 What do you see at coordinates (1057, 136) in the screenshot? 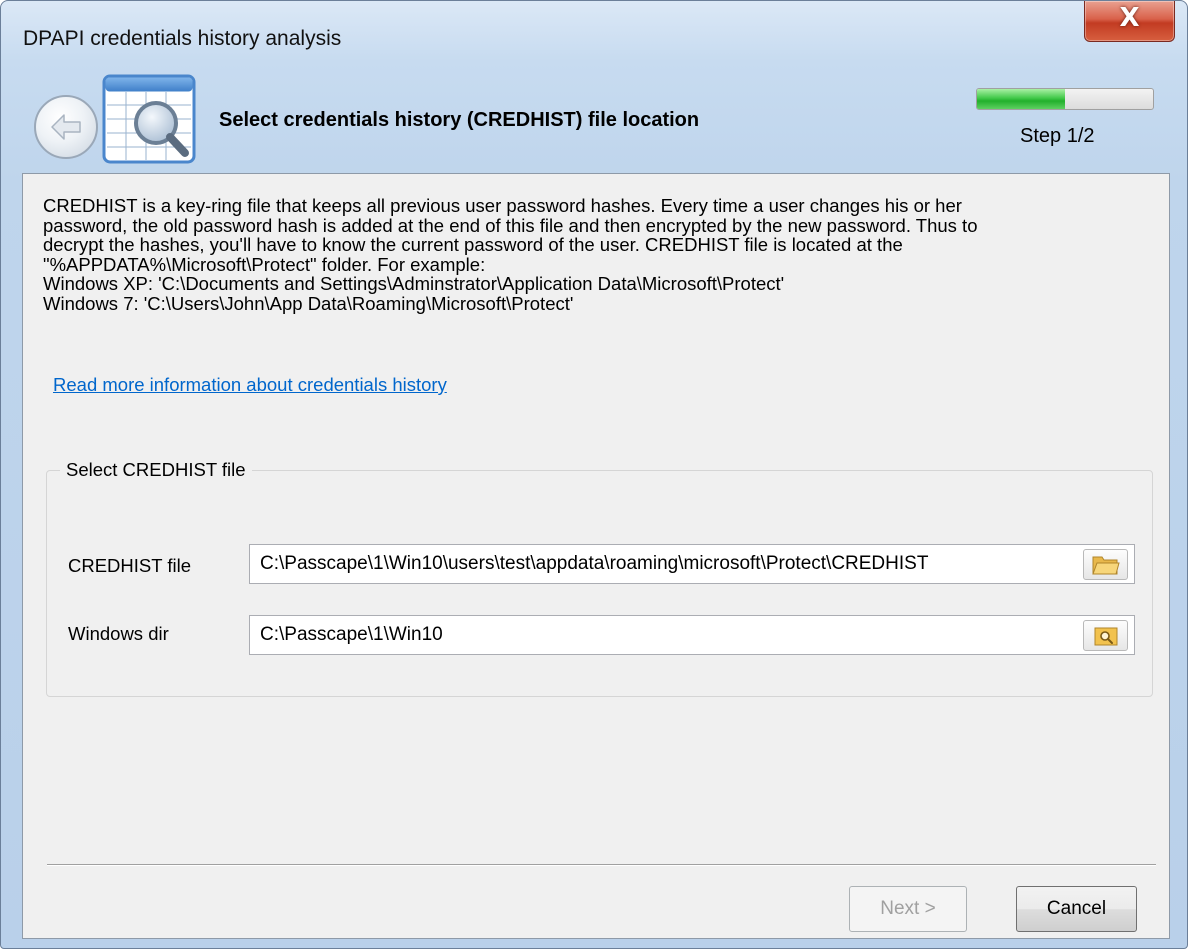
I see `step-label: Step 1/2` at bounding box center [1057, 136].